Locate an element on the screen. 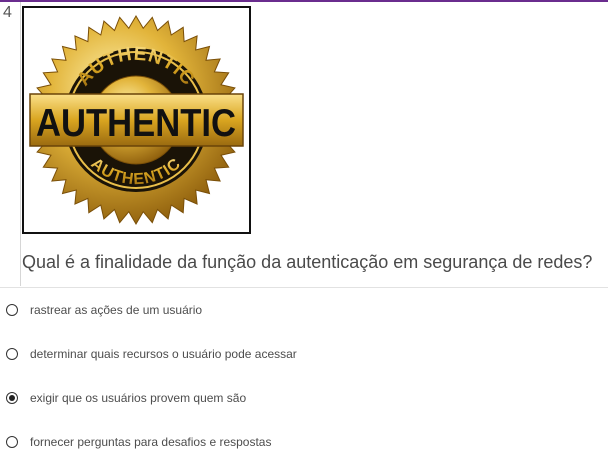  answer-option-3: exigir que os usuários provem quem são is located at coordinates (126, 398).